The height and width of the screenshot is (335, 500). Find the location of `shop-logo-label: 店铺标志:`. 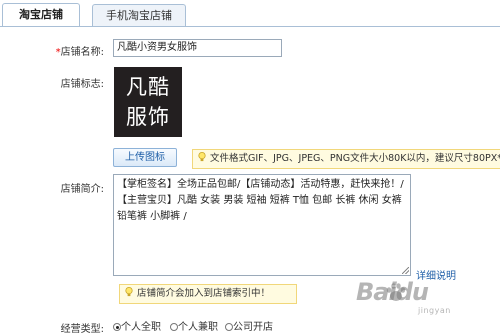

shop-logo-label: 店铺标志: is located at coordinates (82, 84).